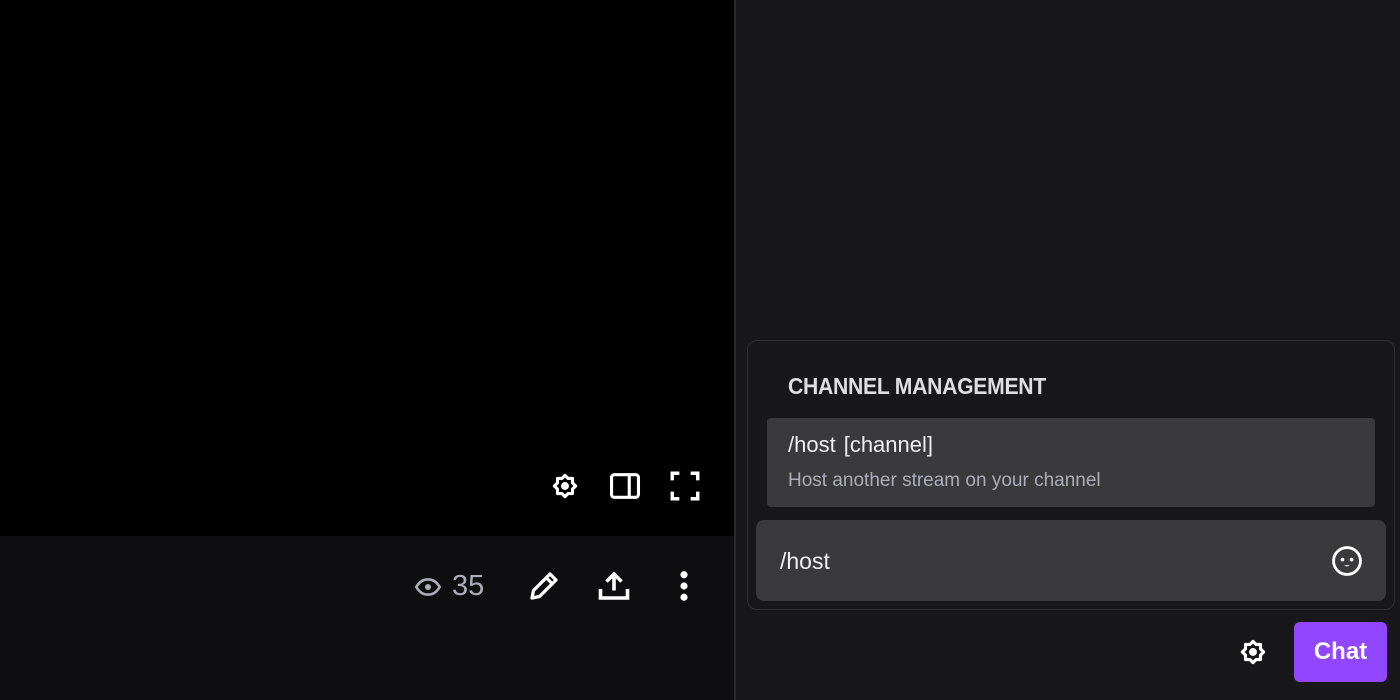 This screenshot has width=1400, height=700. I want to click on suggestion-description: Host another stream on your channel, so click(944, 480).